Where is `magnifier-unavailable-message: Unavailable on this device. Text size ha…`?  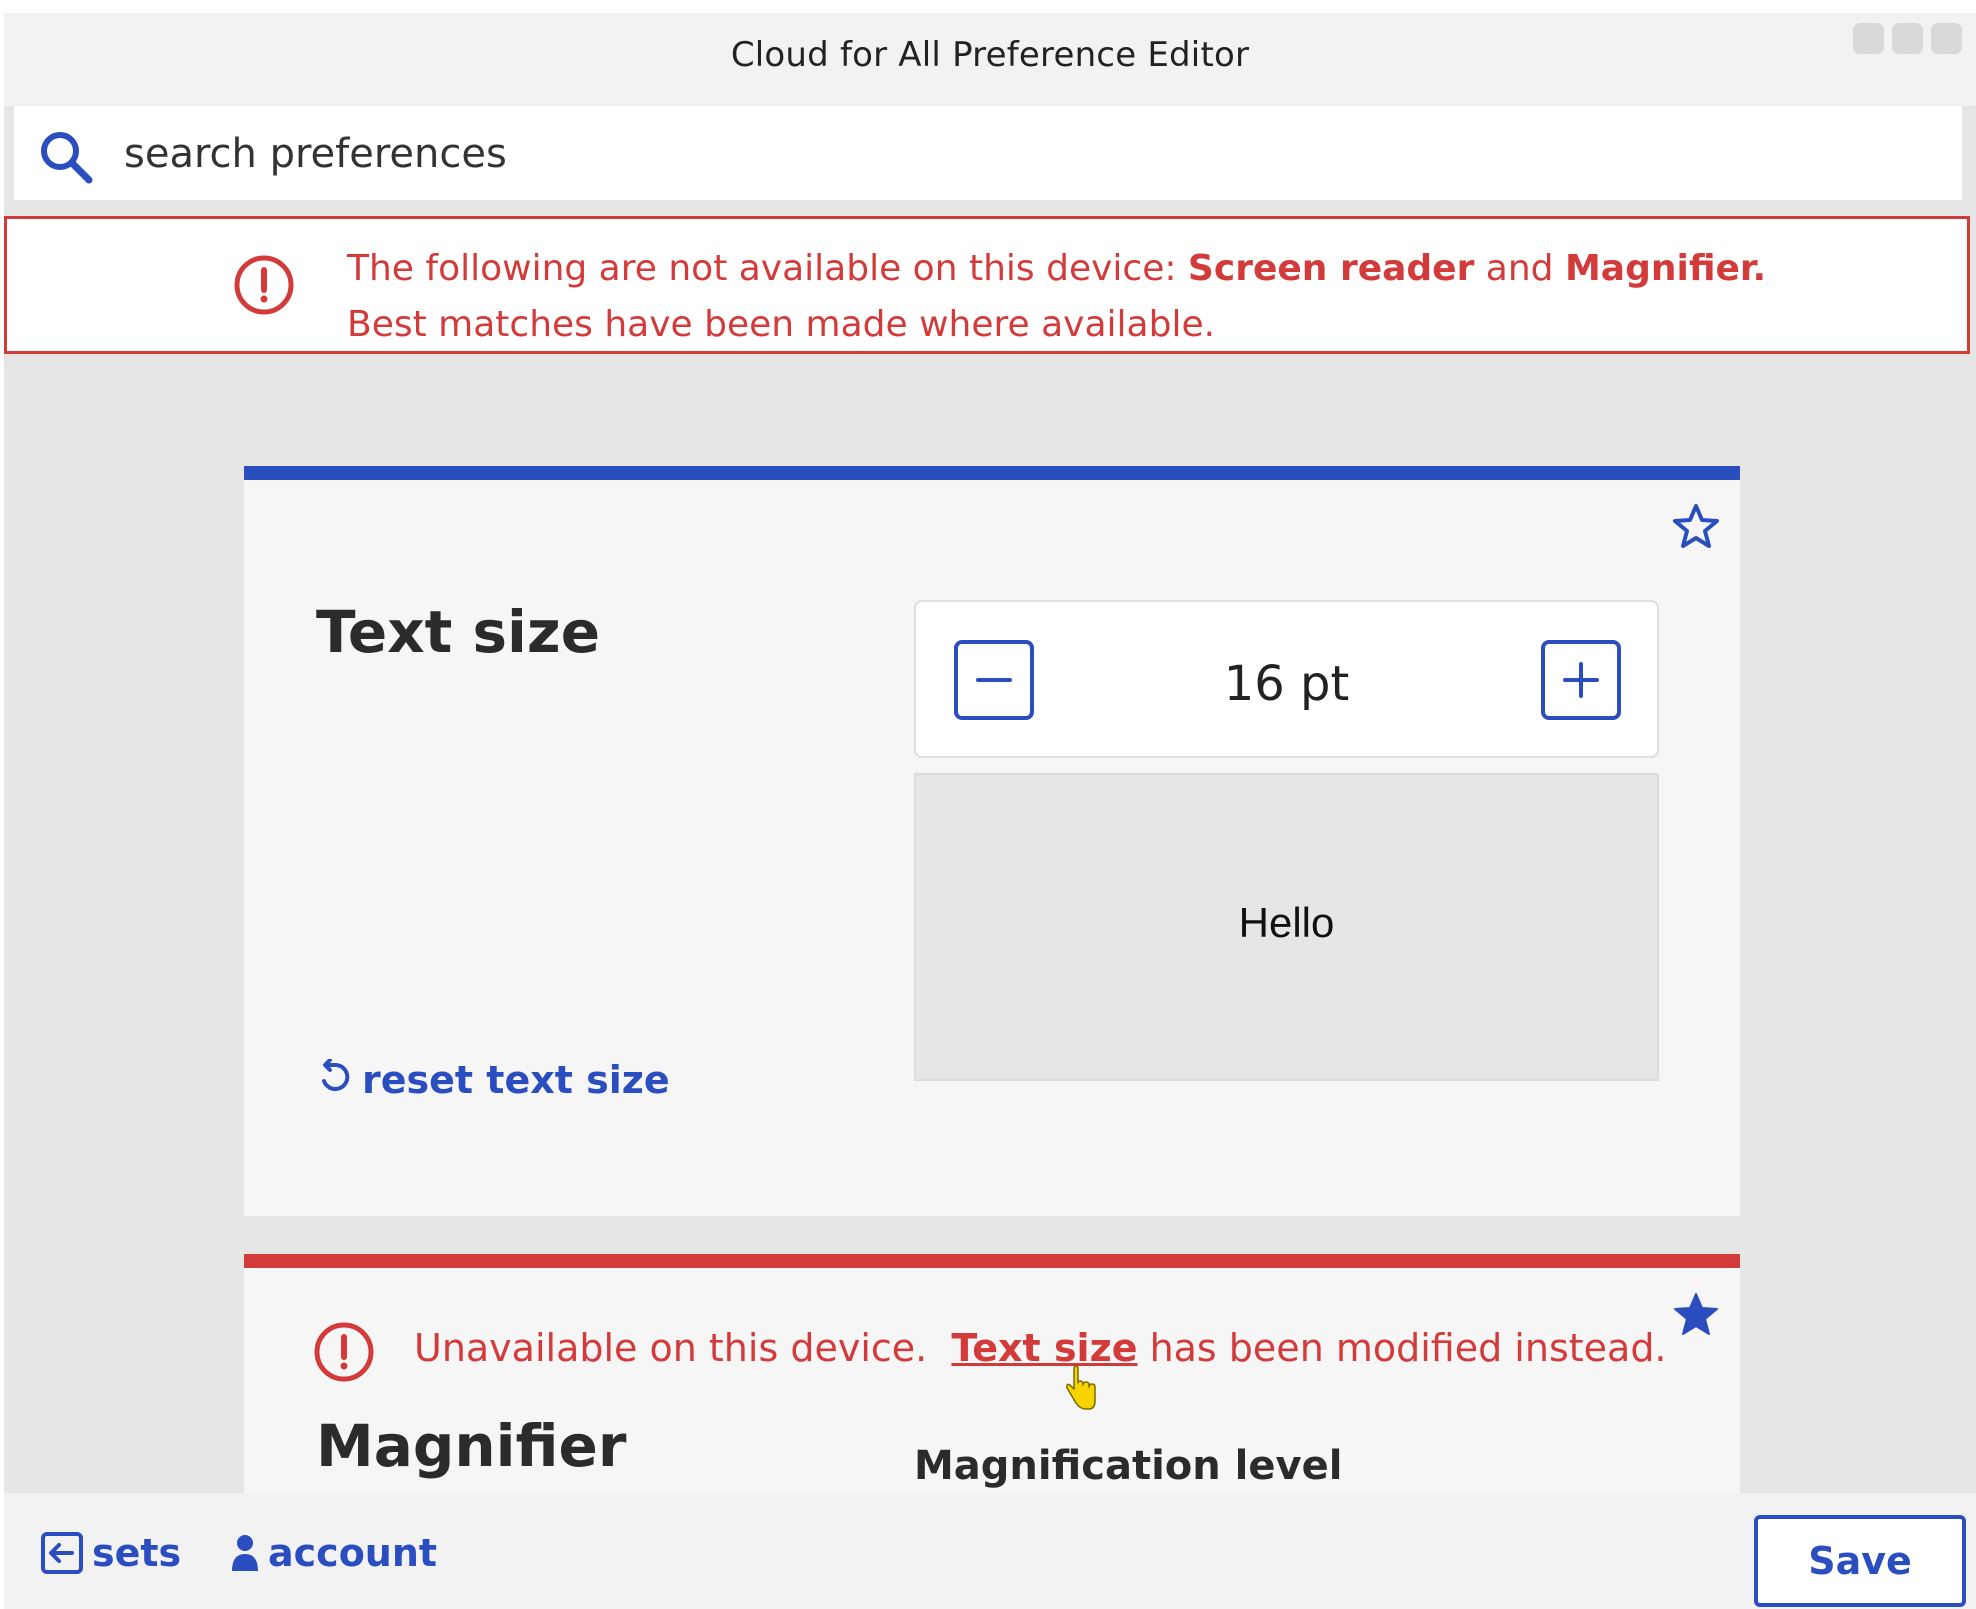 magnifier-unavailable-message: Unavailable on this device. Text size ha… is located at coordinates (1040, 1348).